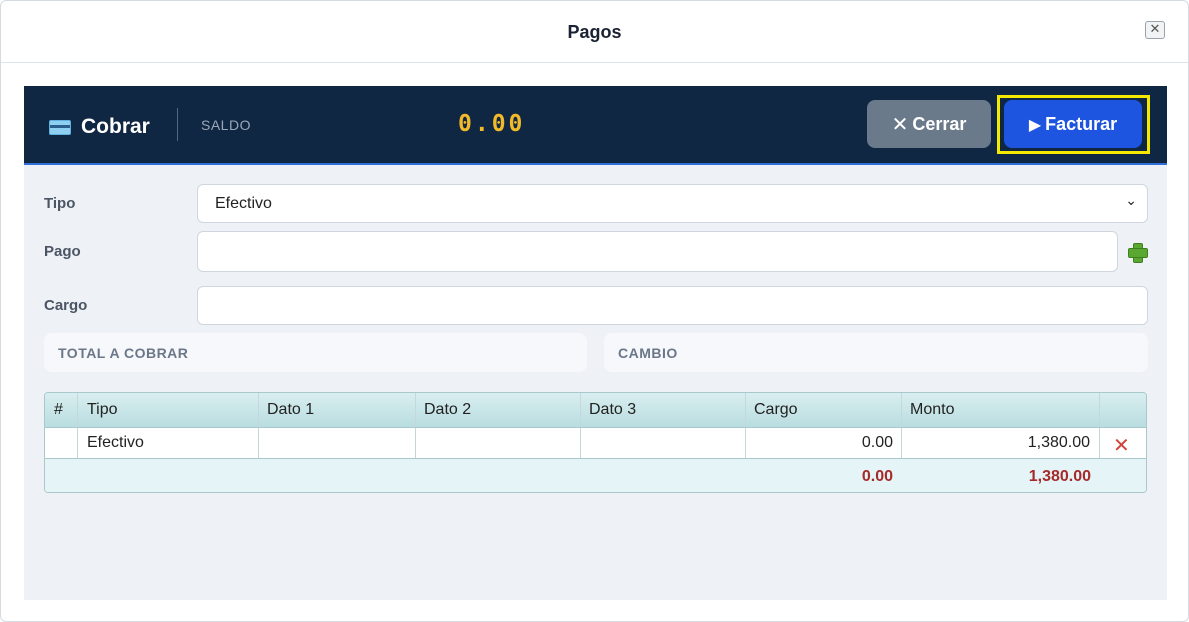 This screenshot has height=622, width=1189. I want to click on total-a-cobrar-label: TOTAL A COBRAR, so click(123, 353).